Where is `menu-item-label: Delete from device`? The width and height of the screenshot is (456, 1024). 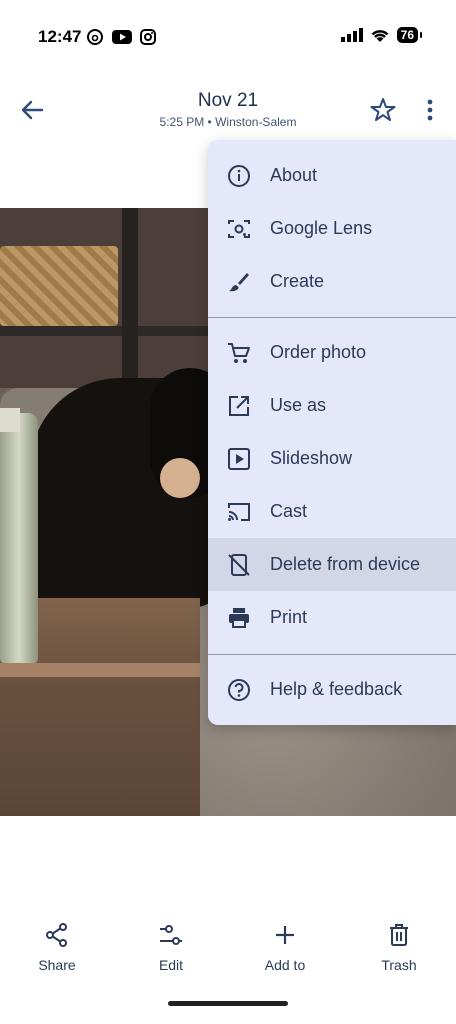
menu-item-label: Delete from device is located at coordinates (345, 564).